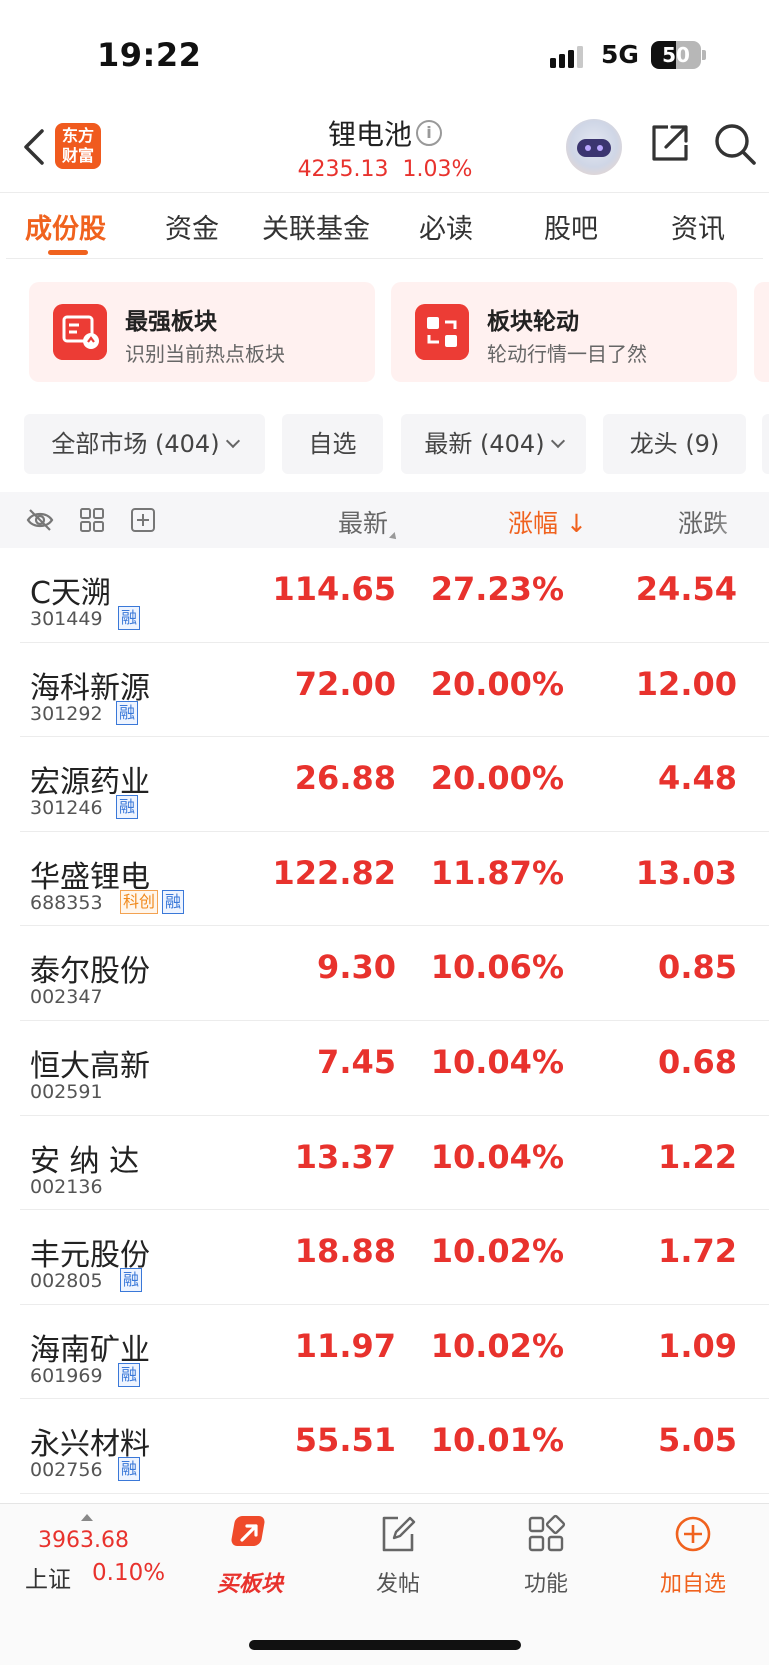 This screenshot has width=769, height=1665. Describe the element at coordinates (143, 520) in the screenshot. I see `add-box-icon` at that location.